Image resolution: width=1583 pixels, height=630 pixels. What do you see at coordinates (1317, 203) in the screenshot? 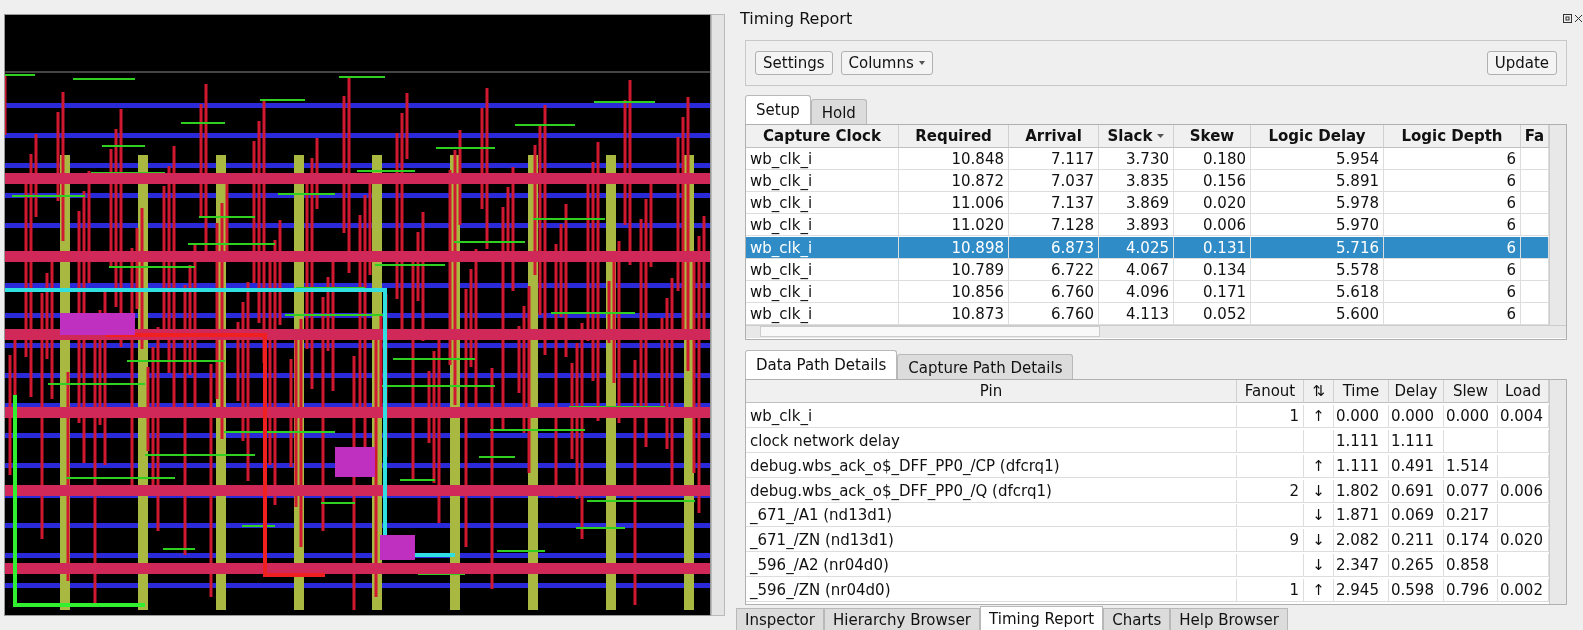
I see `table-cell: 5.978` at bounding box center [1317, 203].